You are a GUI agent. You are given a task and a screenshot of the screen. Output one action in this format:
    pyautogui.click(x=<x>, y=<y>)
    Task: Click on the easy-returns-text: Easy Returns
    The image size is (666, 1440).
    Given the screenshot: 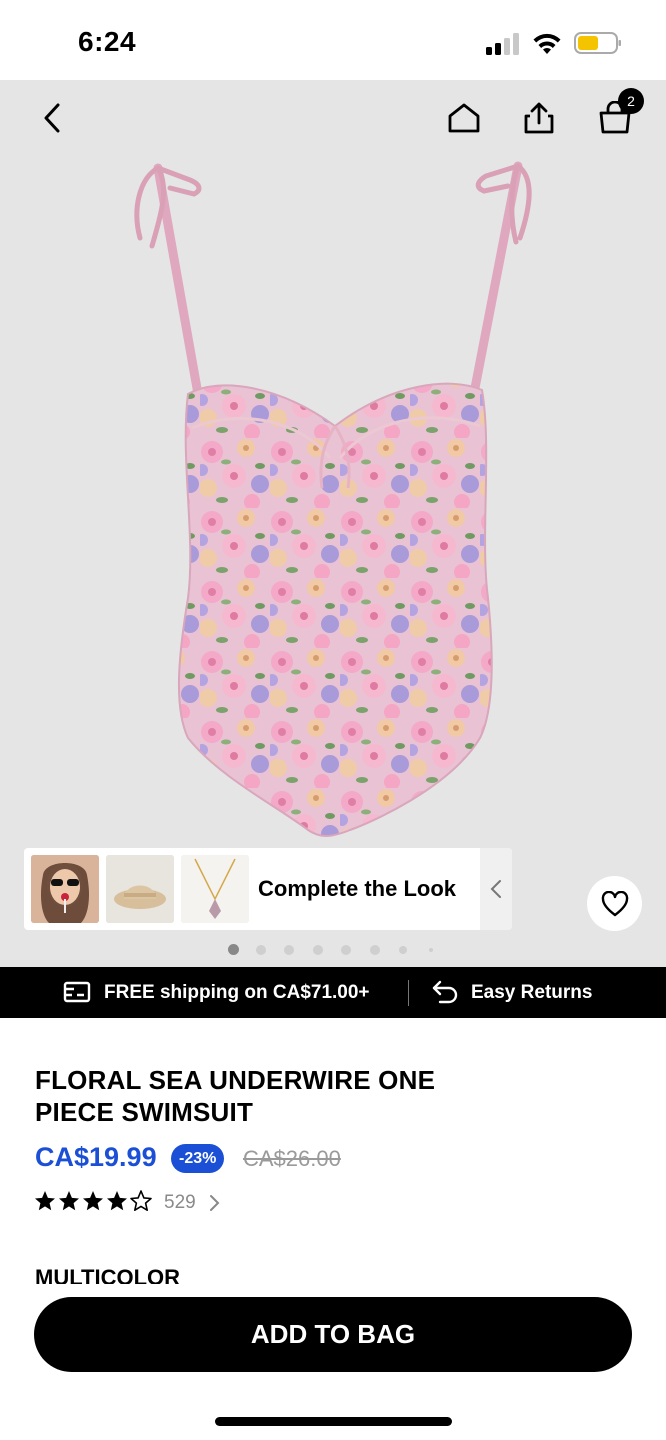 What is the action you would take?
    pyautogui.click(x=532, y=992)
    